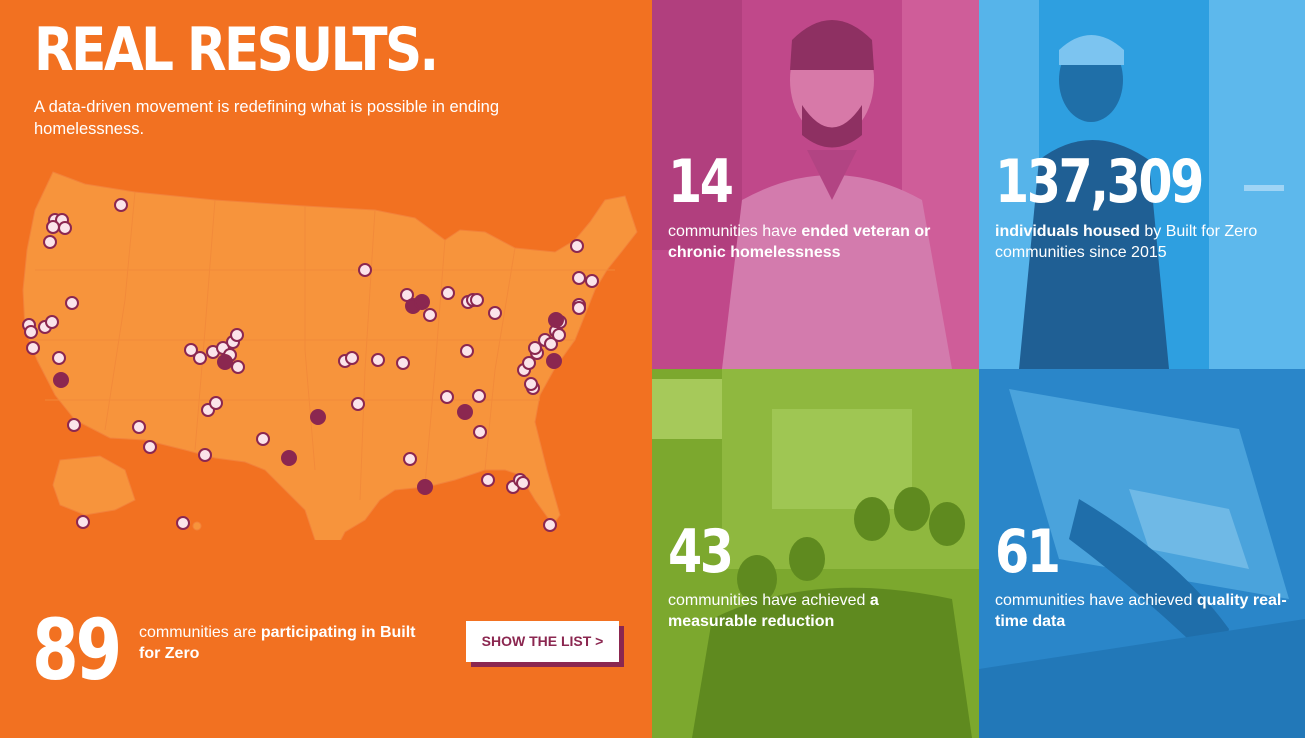 The image size is (1305, 738). Describe the element at coordinates (1067, 231) in the screenshot. I see `stat-text-bold: individuals housed` at that location.